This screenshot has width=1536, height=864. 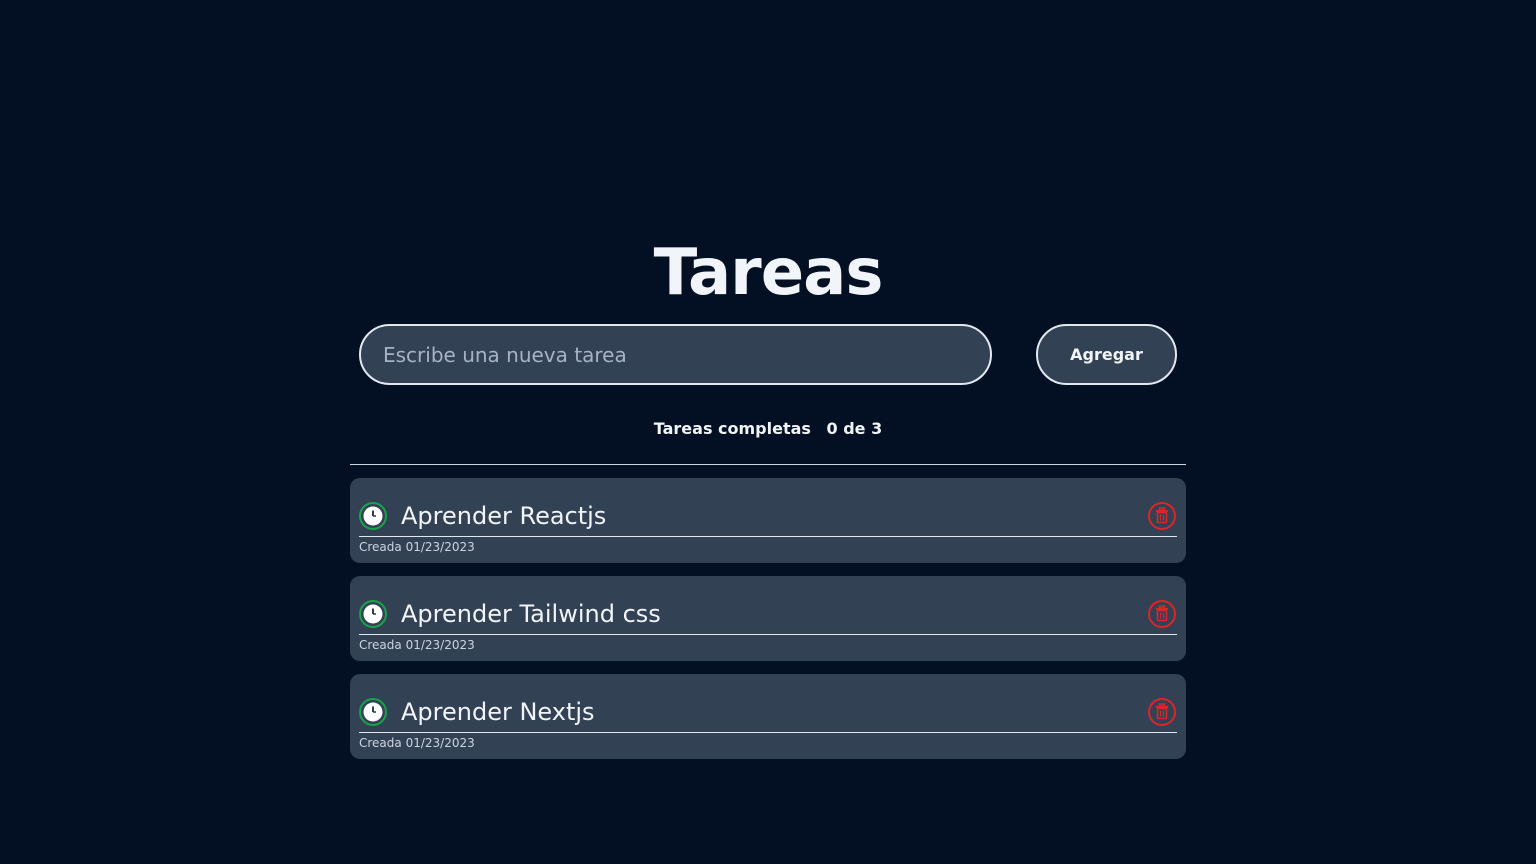 What do you see at coordinates (732, 428) in the screenshot?
I see `completed-counter-label: Tareas completas` at bounding box center [732, 428].